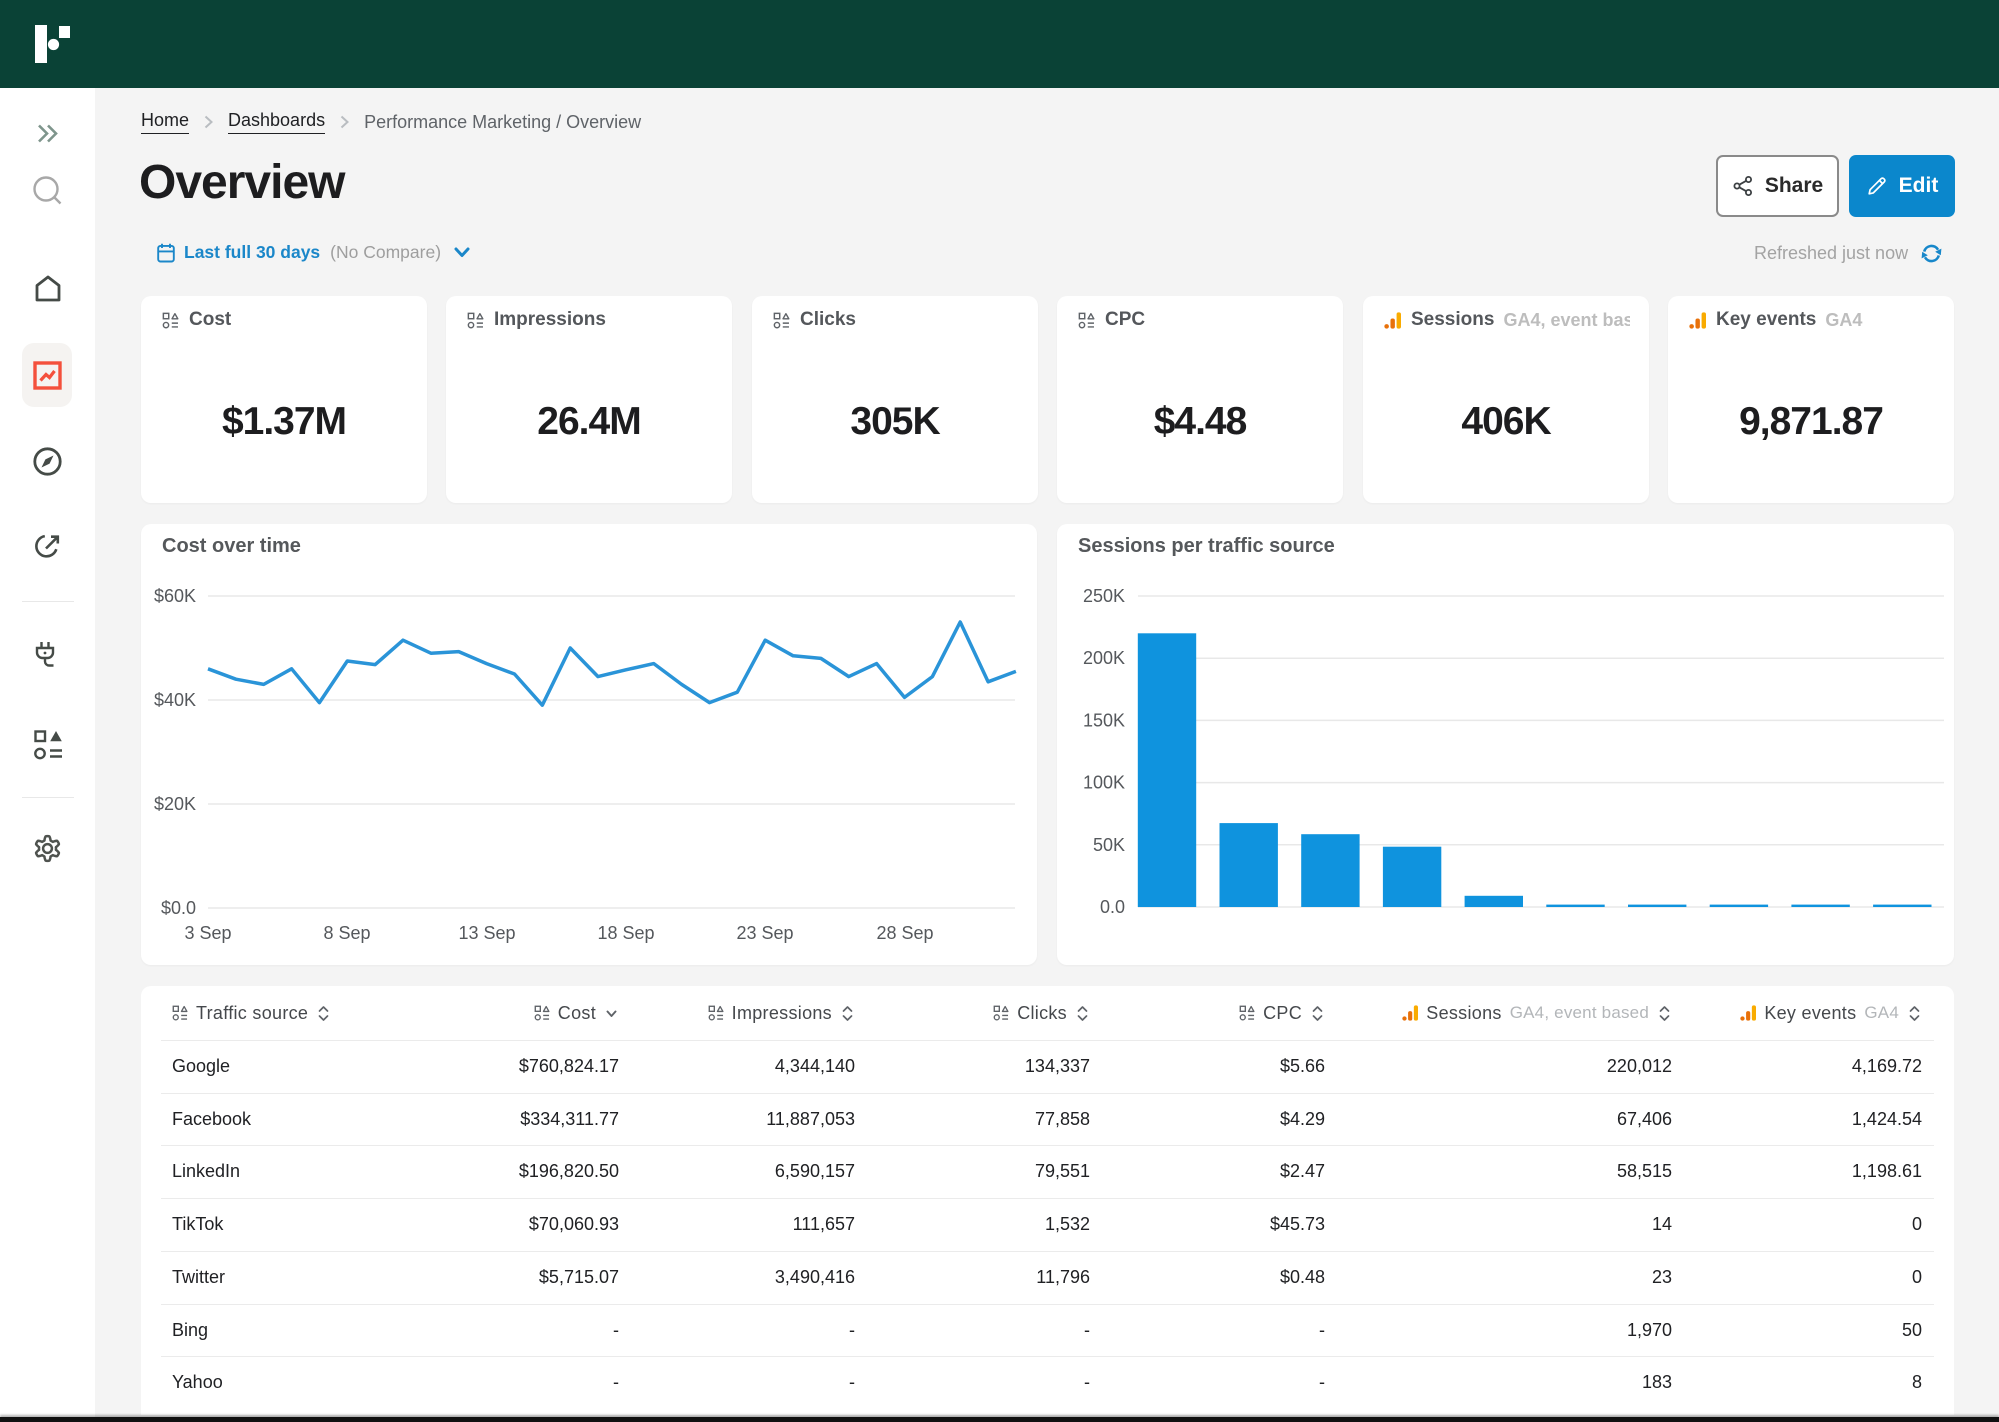 This screenshot has height=1422, width=1999. What do you see at coordinates (764, 933) in the screenshot?
I see `svg-text: 23 Sep` at bounding box center [764, 933].